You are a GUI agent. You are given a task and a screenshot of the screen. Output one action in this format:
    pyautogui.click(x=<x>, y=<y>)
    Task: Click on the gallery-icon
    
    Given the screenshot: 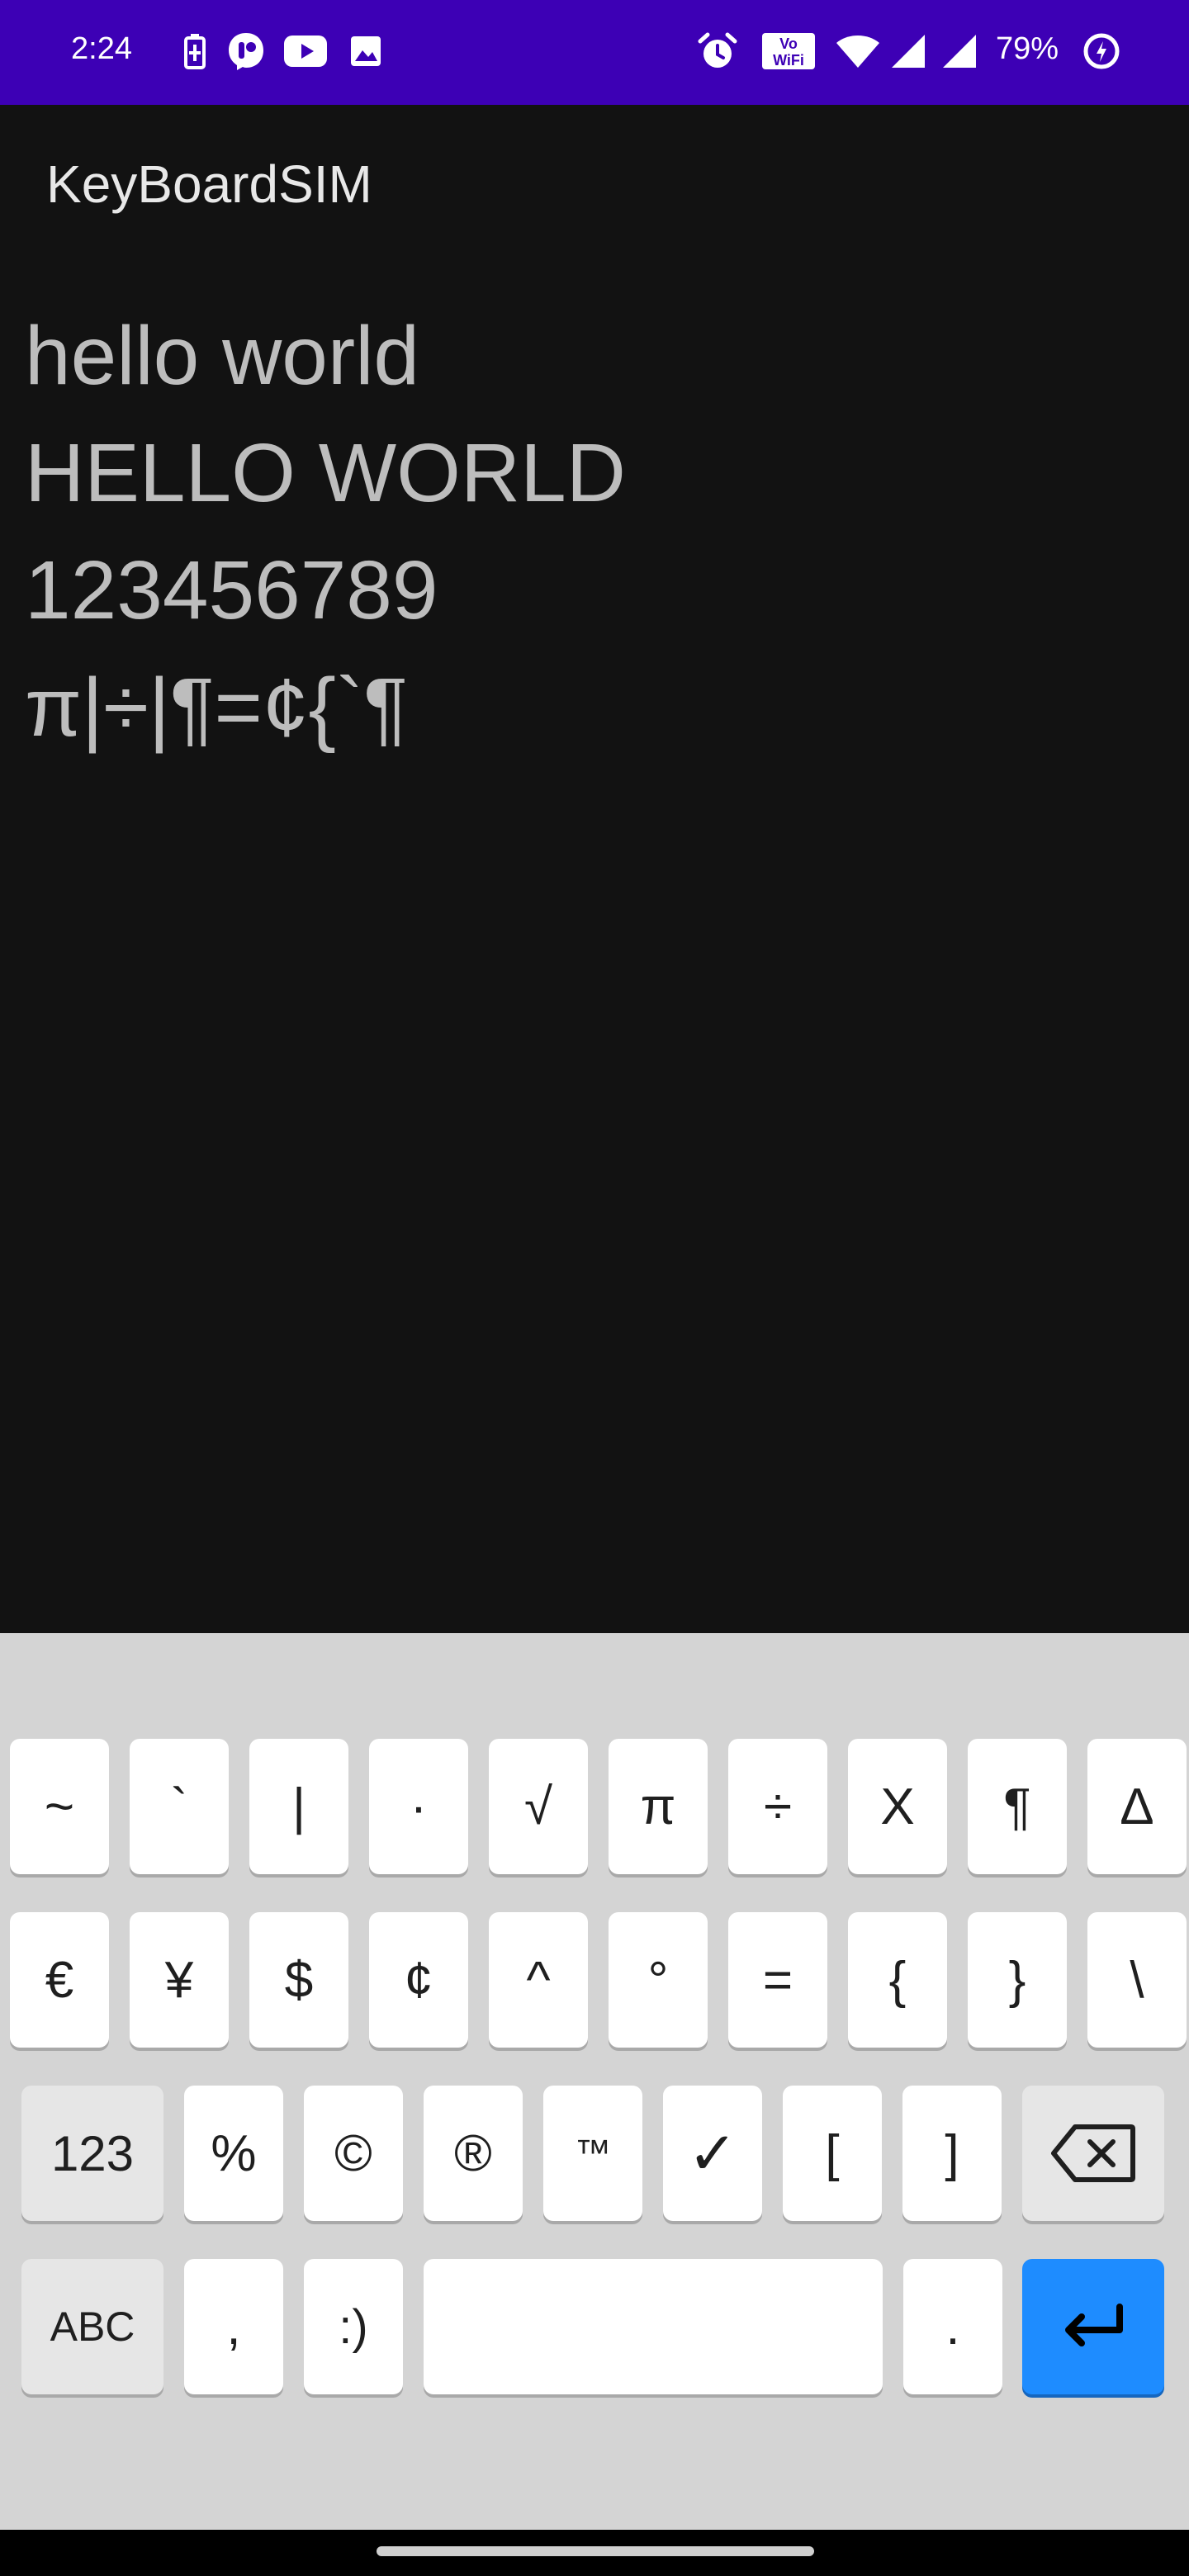 What is the action you would take?
    pyautogui.click(x=366, y=51)
    